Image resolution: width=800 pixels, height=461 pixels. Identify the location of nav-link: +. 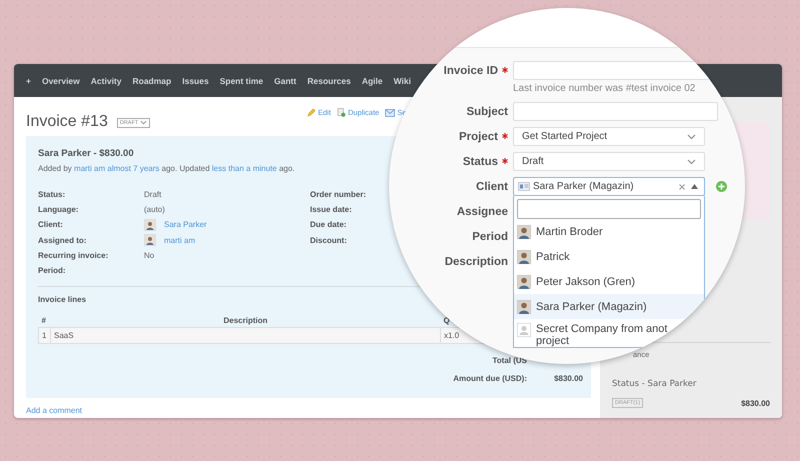
(28, 81).